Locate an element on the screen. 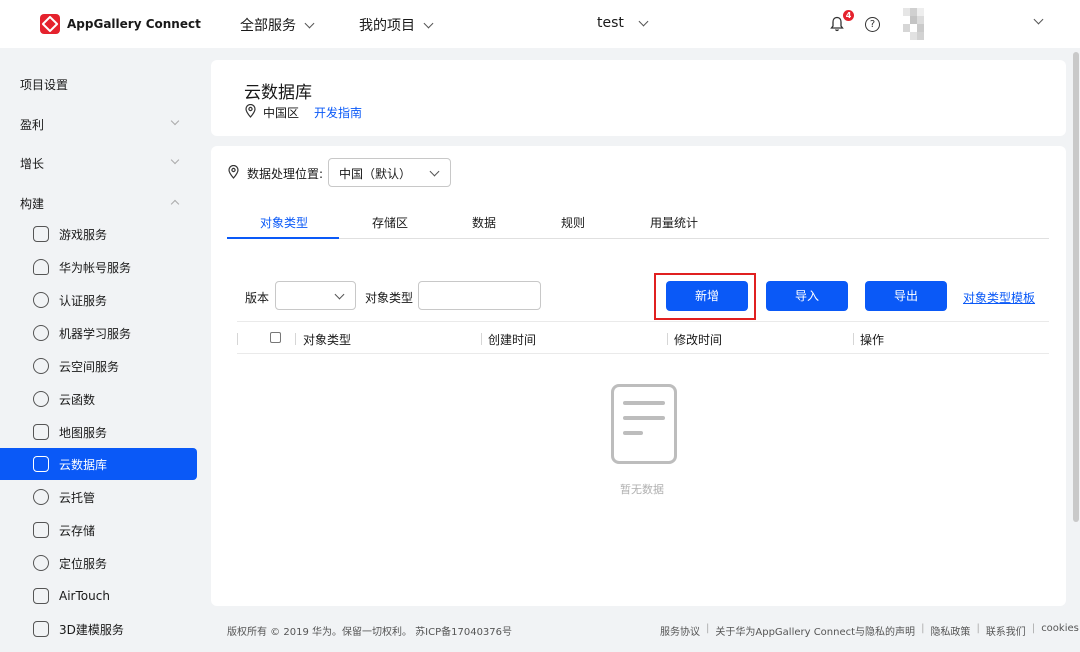 The image size is (1080, 652). chevron-up-icon is located at coordinates (175, 204).